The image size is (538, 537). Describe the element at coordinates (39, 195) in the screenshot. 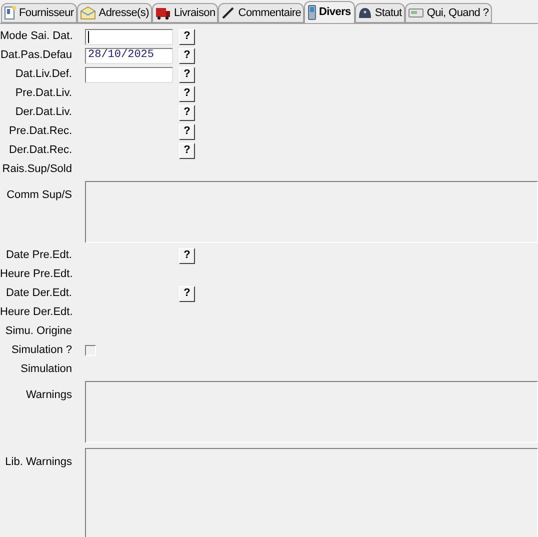

I see `field-label: Comm Sup/S` at that location.